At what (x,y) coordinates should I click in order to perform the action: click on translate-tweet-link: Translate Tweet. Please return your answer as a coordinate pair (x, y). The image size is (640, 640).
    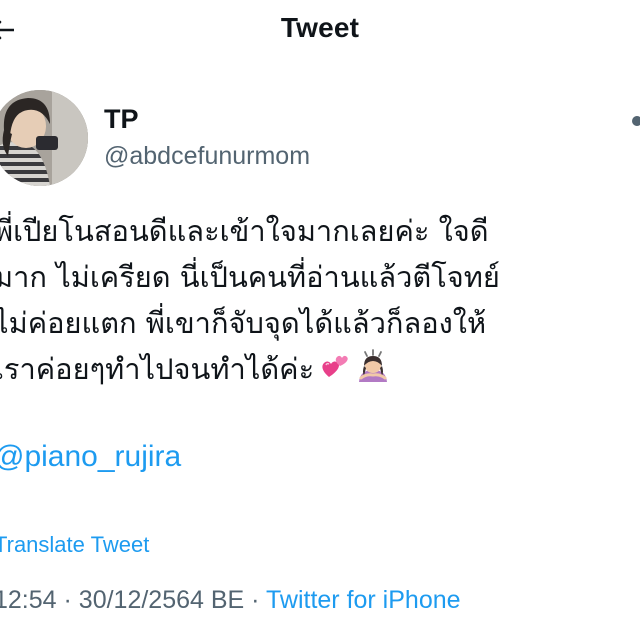
    Looking at the image, I should click on (74, 545).